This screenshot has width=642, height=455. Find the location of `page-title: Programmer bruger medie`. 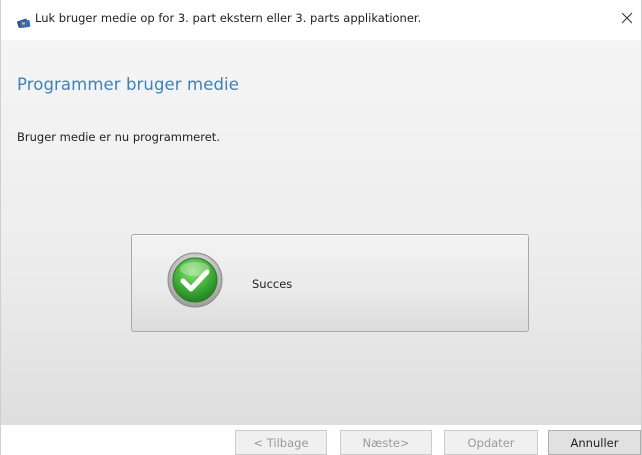

page-title: Programmer bruger medie is located at coordinates (128, 84).